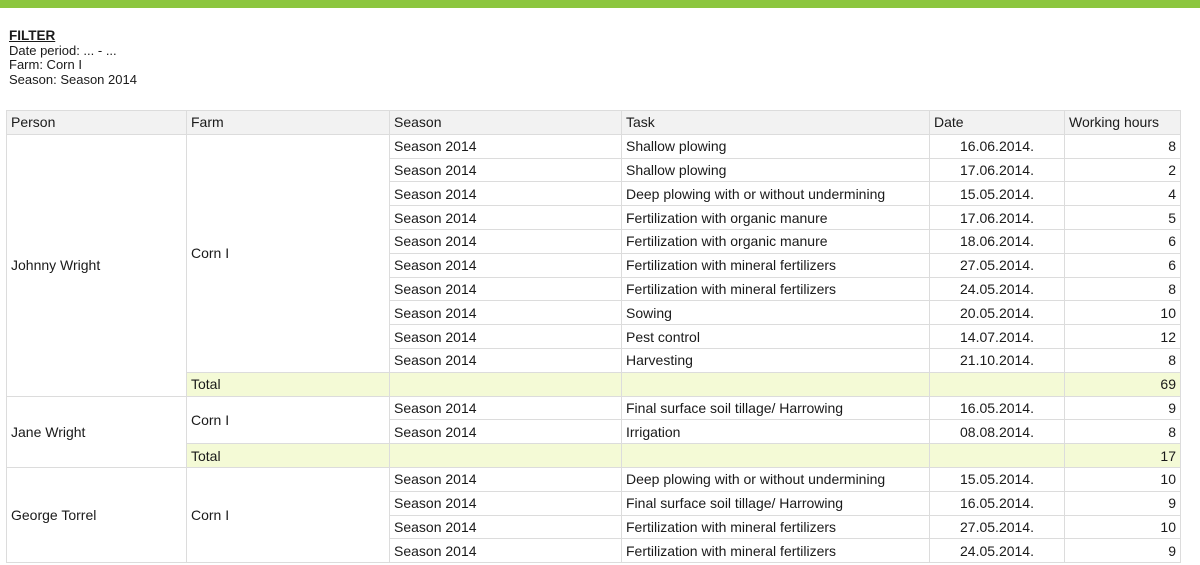  Describe the element at coordinates (96, 265) in the screenshot. I see `person-cell: Johnny Wright` at that location.